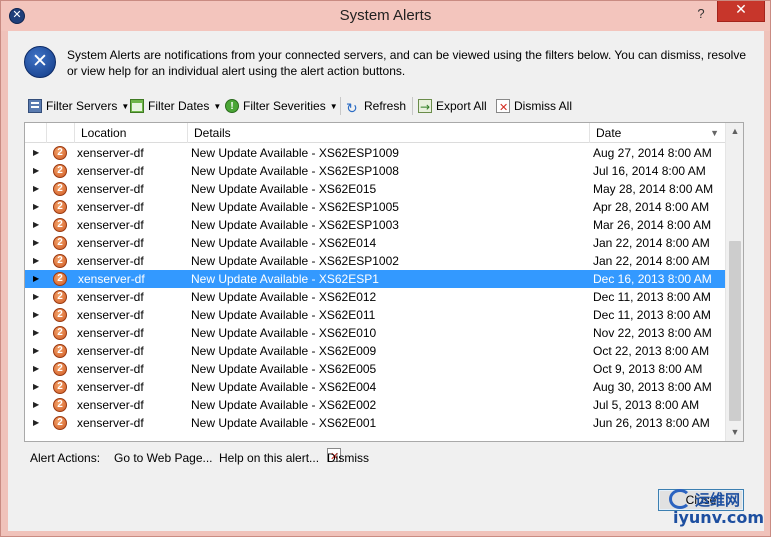 Image resolution: width=771 pixels, height=537 pixels. What do you see at coordinates (284, 405) in the screenshot?
I see `details-cell: New Update Available - XS62E002` at bounding box center [284, 405].